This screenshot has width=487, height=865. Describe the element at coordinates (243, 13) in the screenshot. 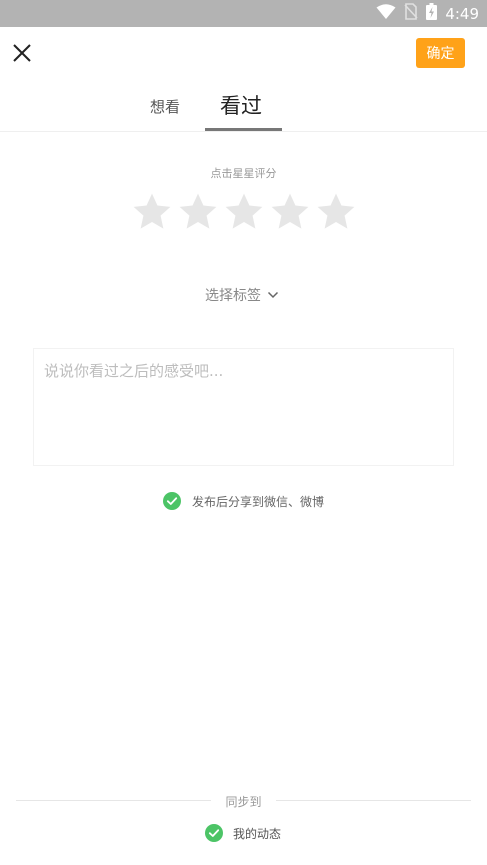

I see `status-bar: 4:49` at that location.